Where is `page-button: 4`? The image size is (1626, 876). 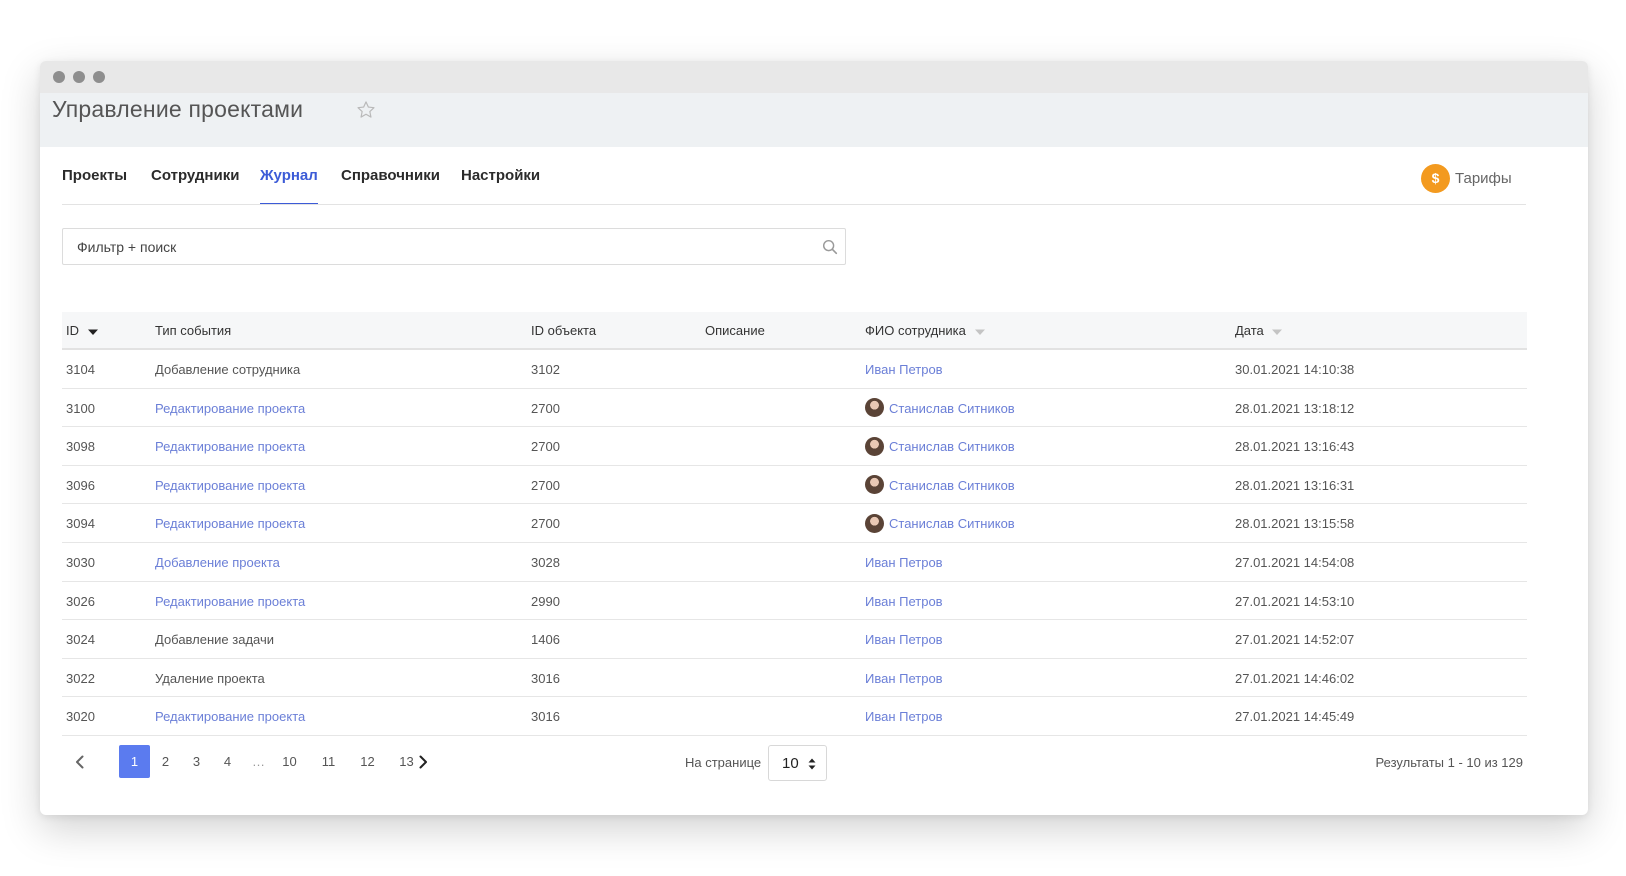 page-button: 4 is located at coordinates (227, 761).